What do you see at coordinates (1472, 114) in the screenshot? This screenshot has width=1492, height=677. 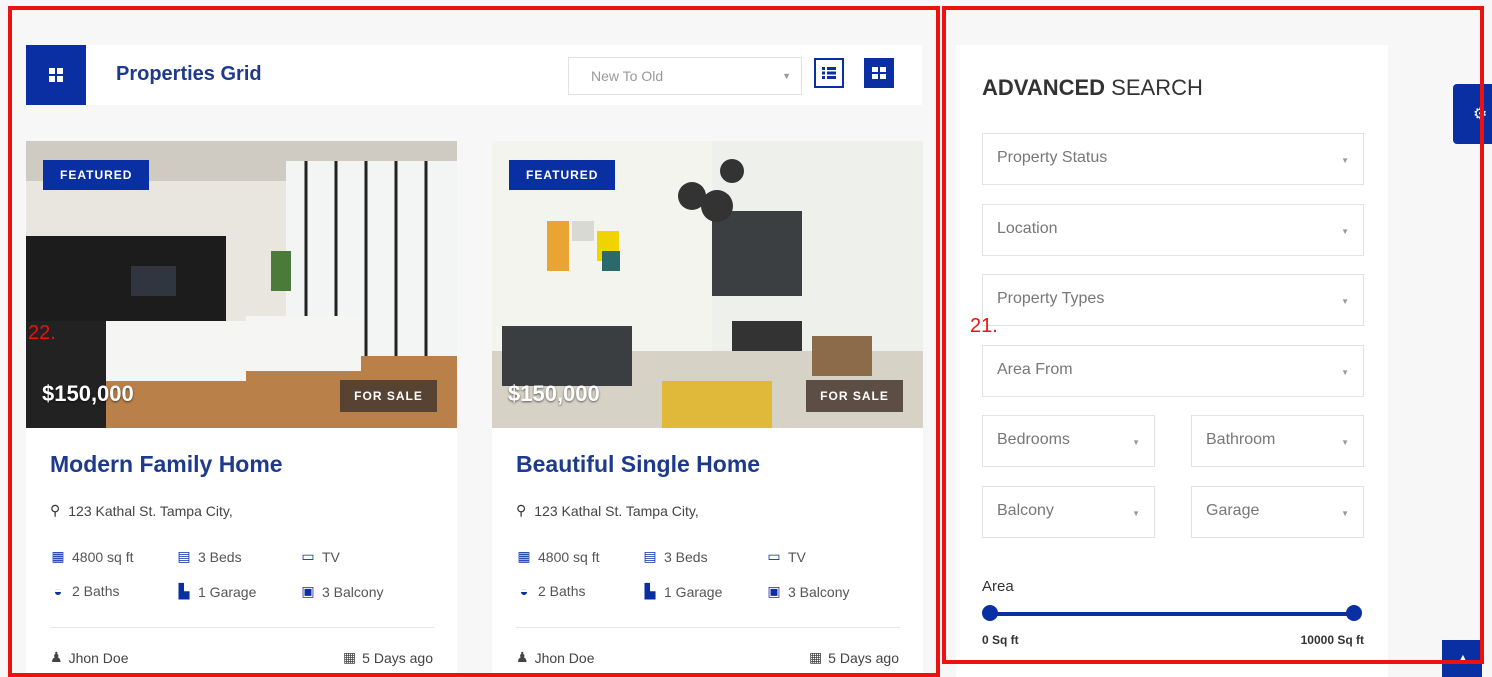 I see `settings-toggle-button: ⚙` at bounding box center [1472, 114].